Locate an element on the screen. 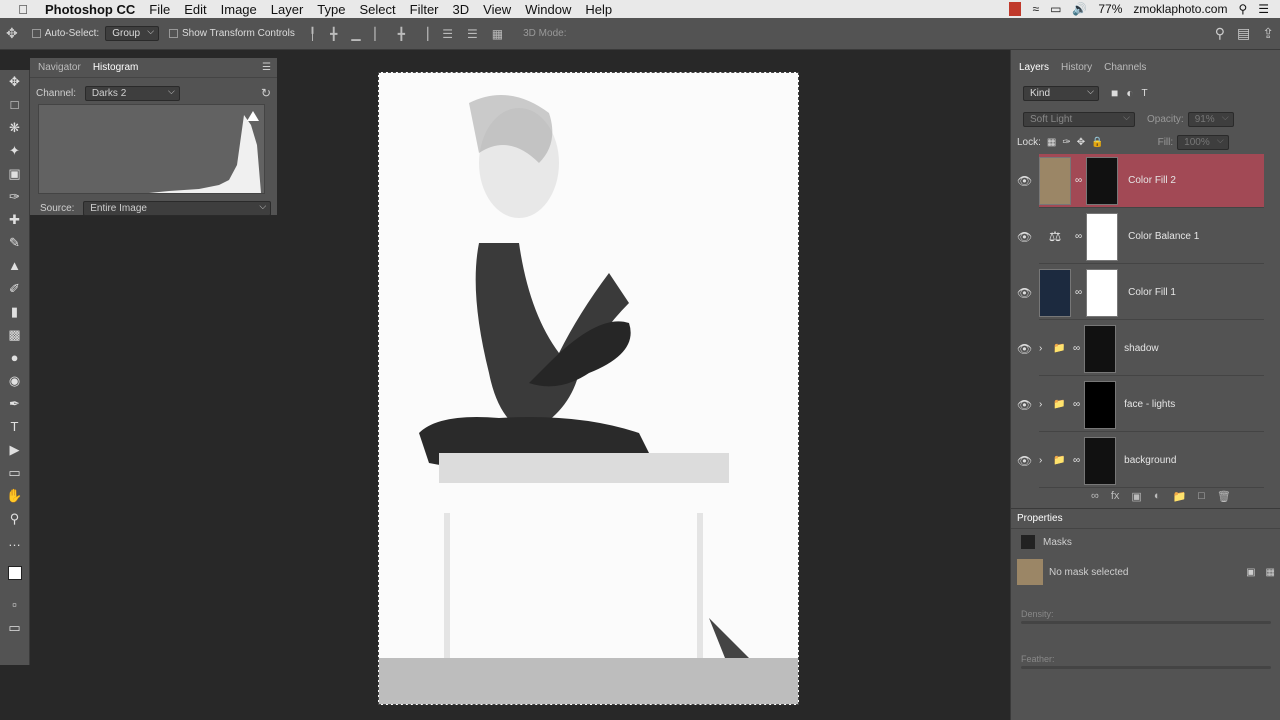  wifi-icon: ≈ is located at coordinates (1035, 9).